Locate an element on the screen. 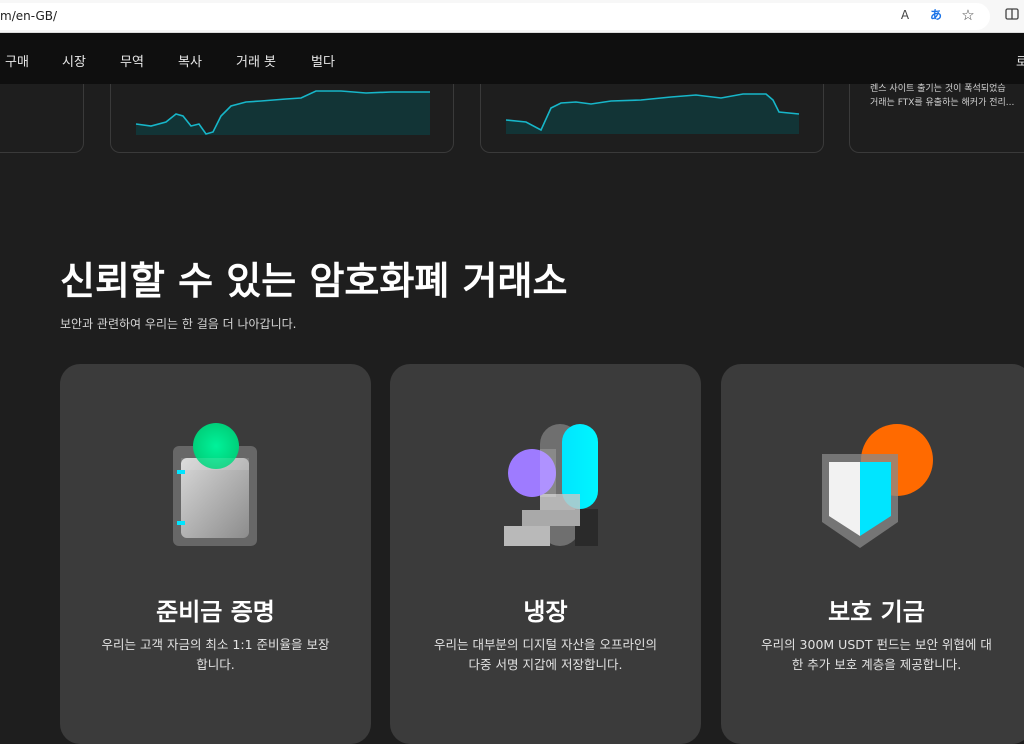 The height and width of the screenshot is (744, 1024). nav-item-earn: 벌다 is located at coordinates (323, 60).